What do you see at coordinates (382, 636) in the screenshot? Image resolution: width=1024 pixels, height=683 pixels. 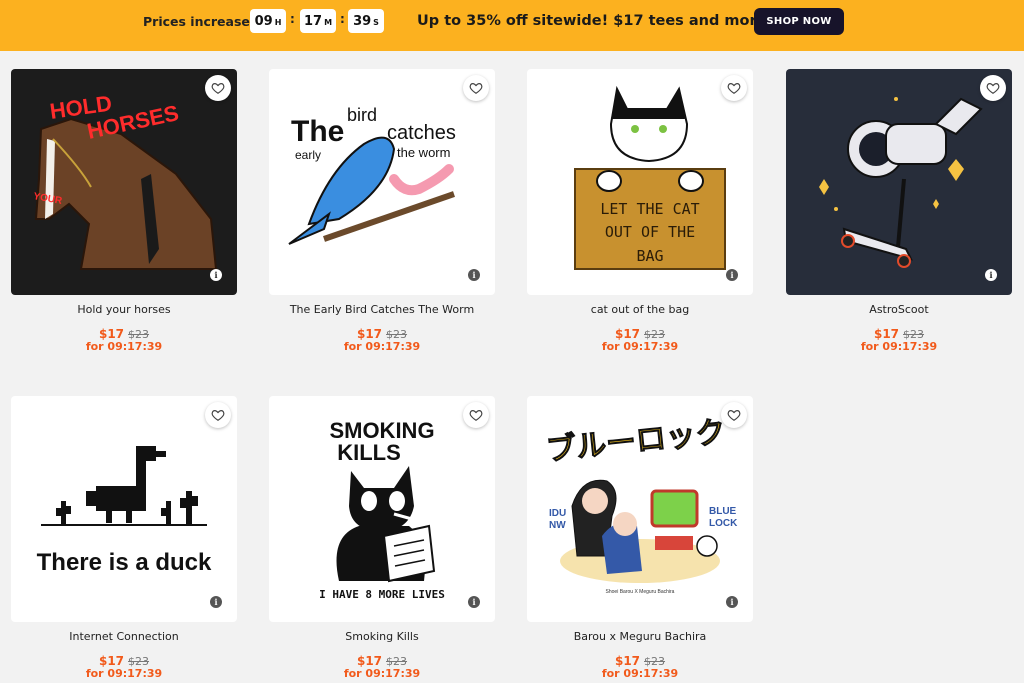 I see `product-title: Smoking Kills` at bounding box center [382, 636].